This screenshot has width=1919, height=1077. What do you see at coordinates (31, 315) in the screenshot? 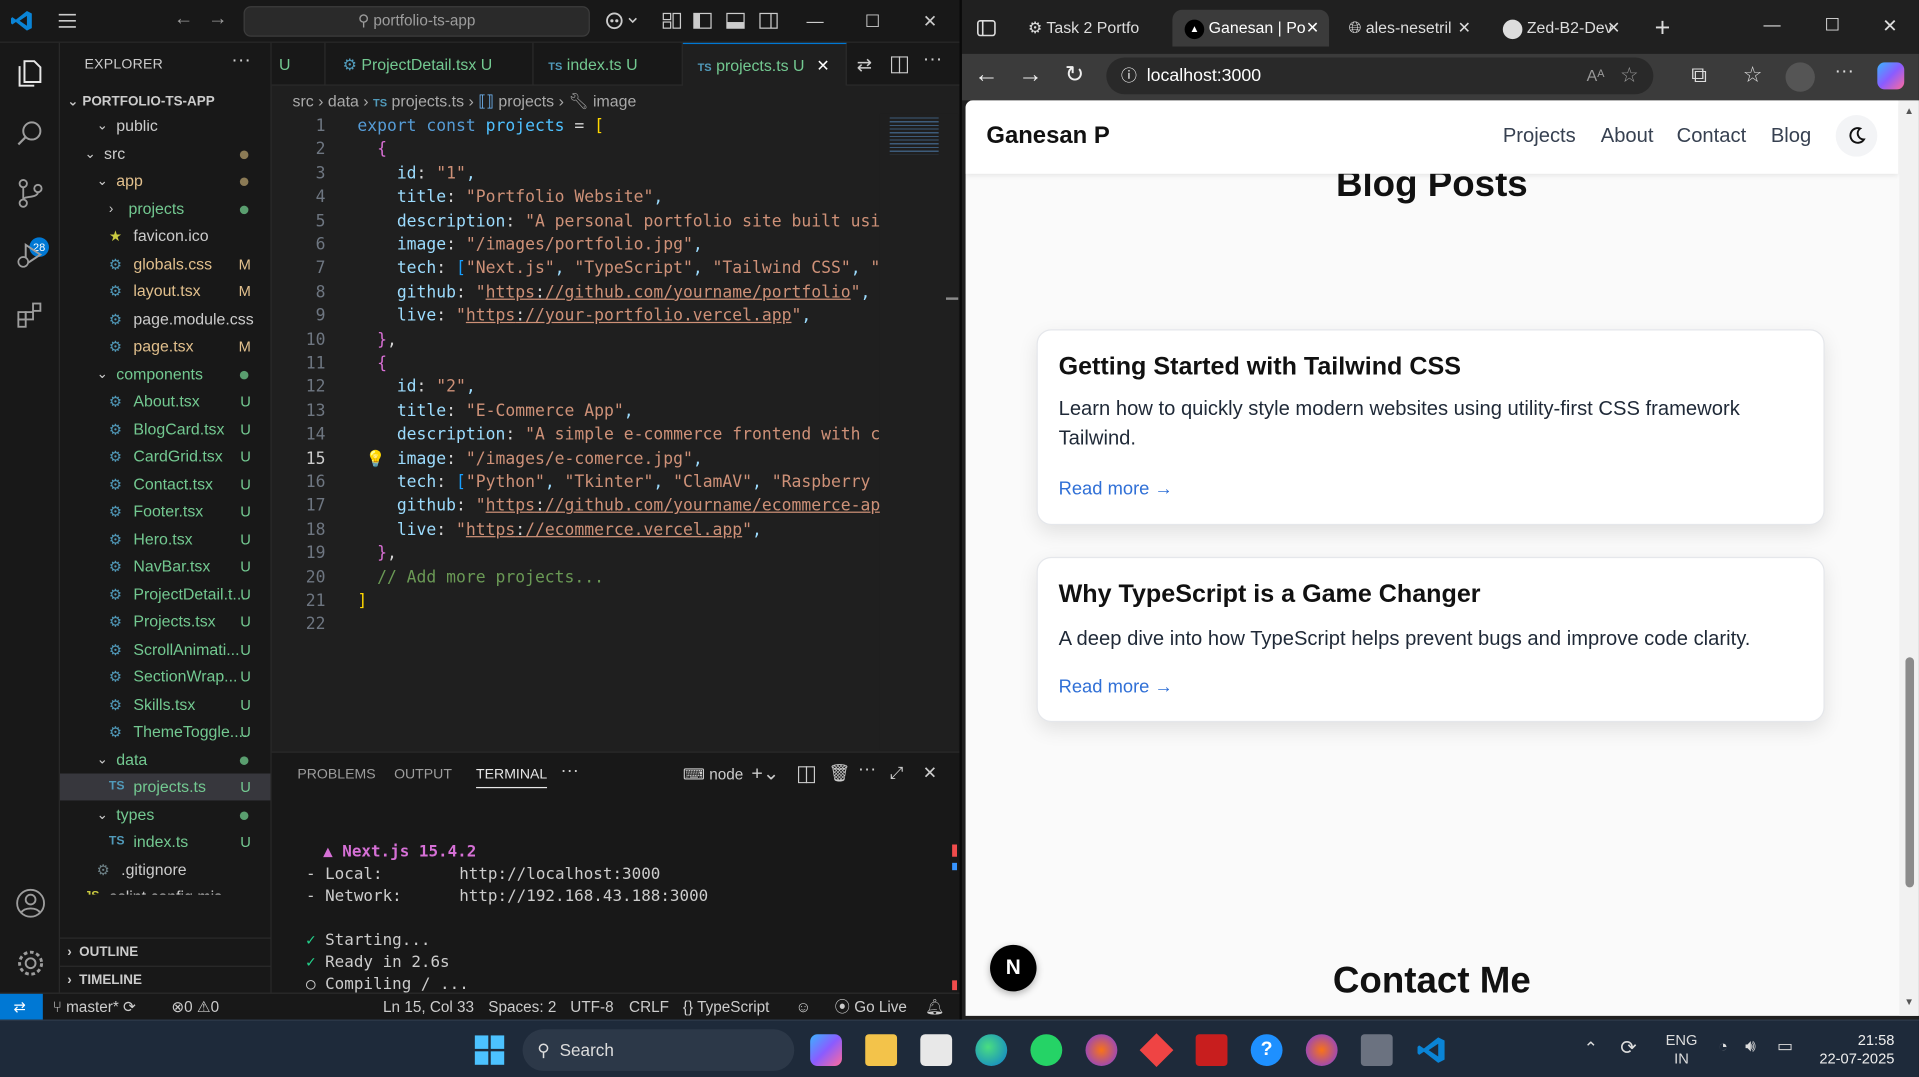
I see `extensions-icon` at bounding box center [31, 315].